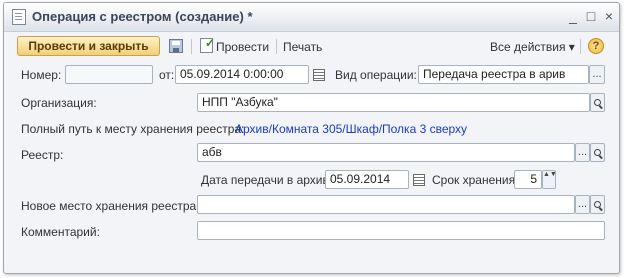  Describe the element at coordinates (60, 232) in the screenshot. I see `comment-label: Комментарий:` at that location.